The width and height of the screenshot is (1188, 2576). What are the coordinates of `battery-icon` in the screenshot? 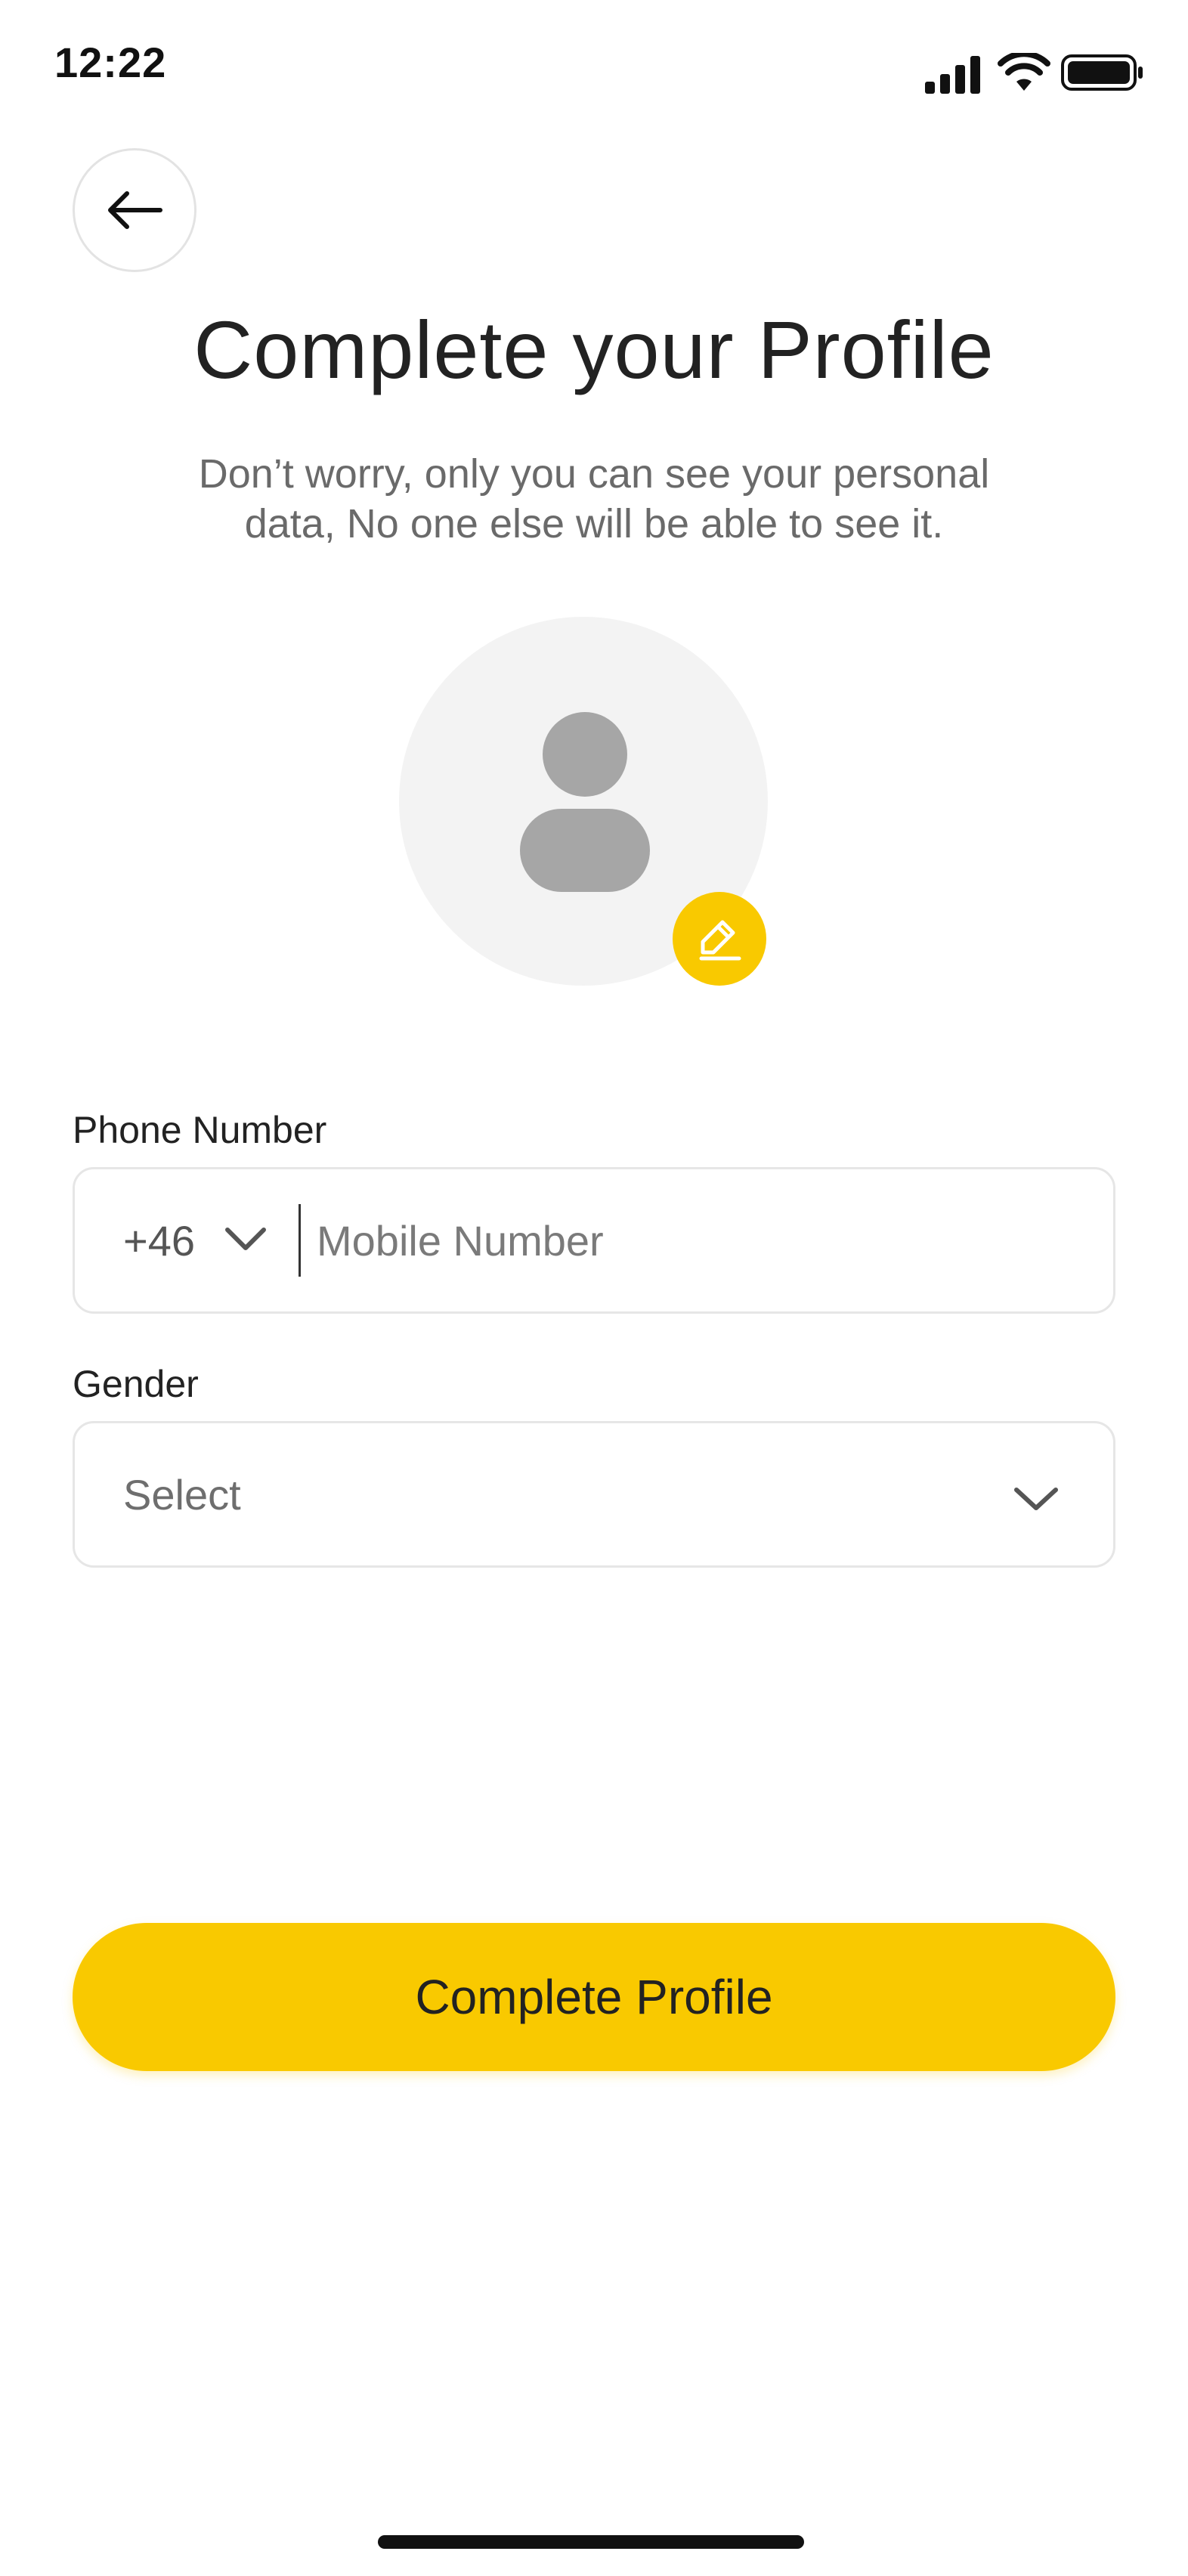 It's located at (1102, 72).